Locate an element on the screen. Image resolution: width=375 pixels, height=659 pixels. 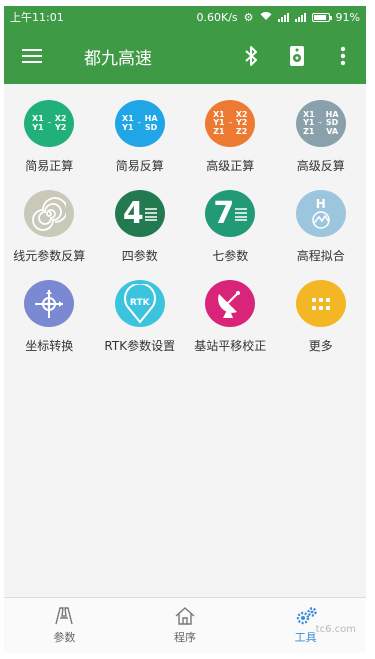
tool-label: 高级正算 is located at coordinates (230, 166).